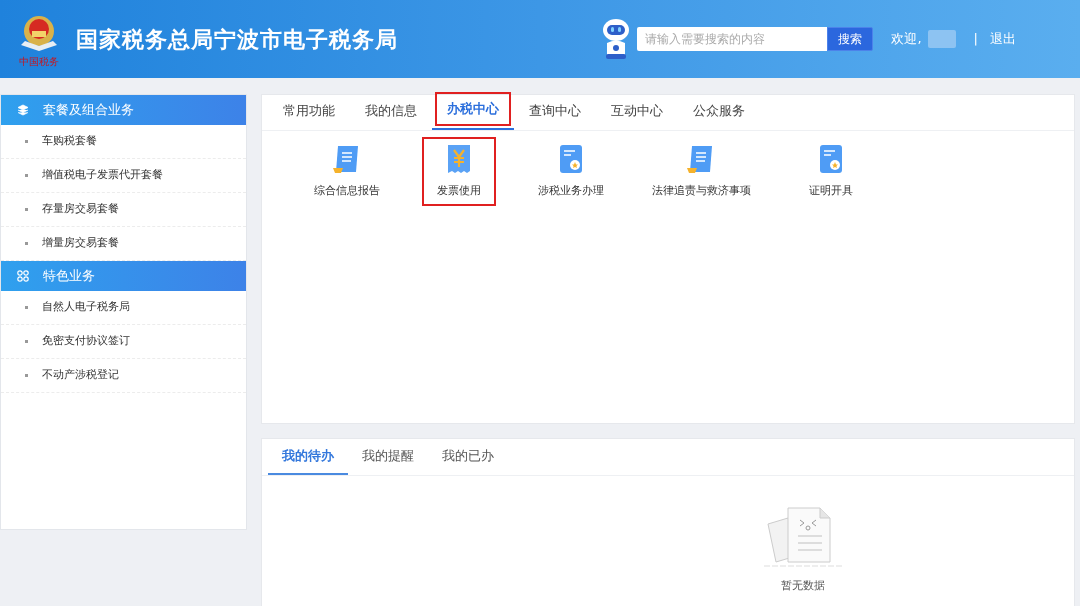 Image resolution: width=1080 pixels, height=606 pixels. Describe the element at coordinates (23, 276) in the screenshot. I see `grid-icon` at that location.